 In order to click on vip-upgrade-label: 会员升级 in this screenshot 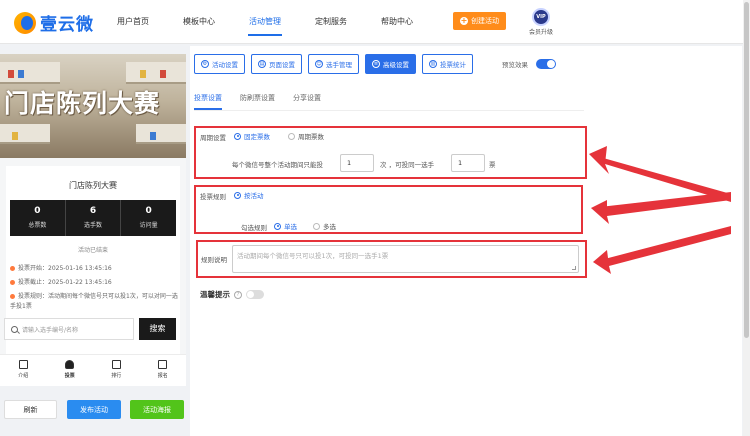, I will do `click(540, 32)`.